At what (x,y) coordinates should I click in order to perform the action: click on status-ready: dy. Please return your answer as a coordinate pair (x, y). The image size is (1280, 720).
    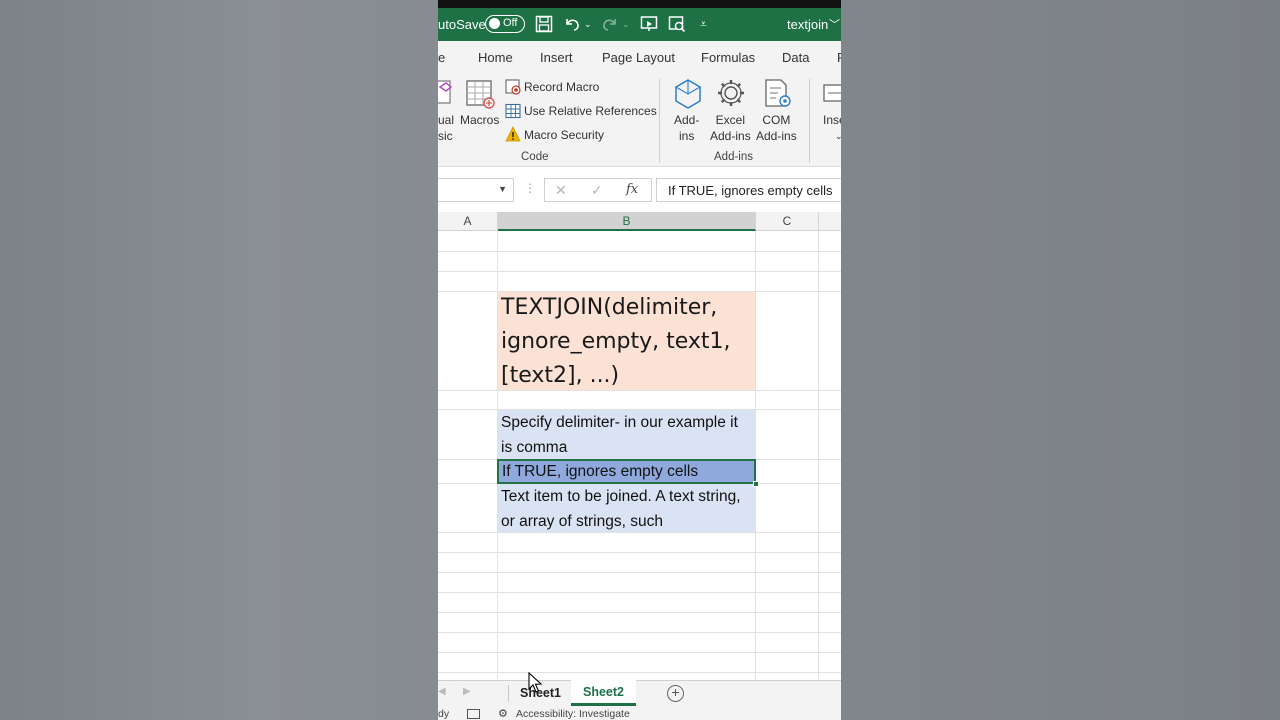
    Looking at the image, I should click on (444, 714).